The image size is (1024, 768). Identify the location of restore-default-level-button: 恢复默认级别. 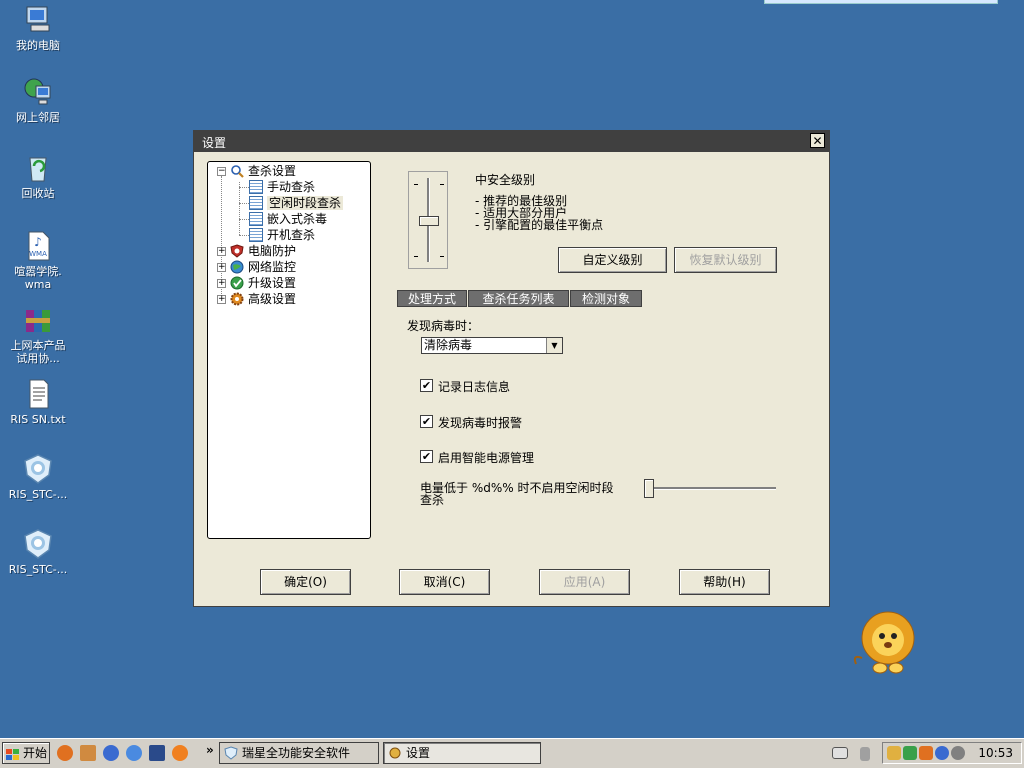
(725, 260).